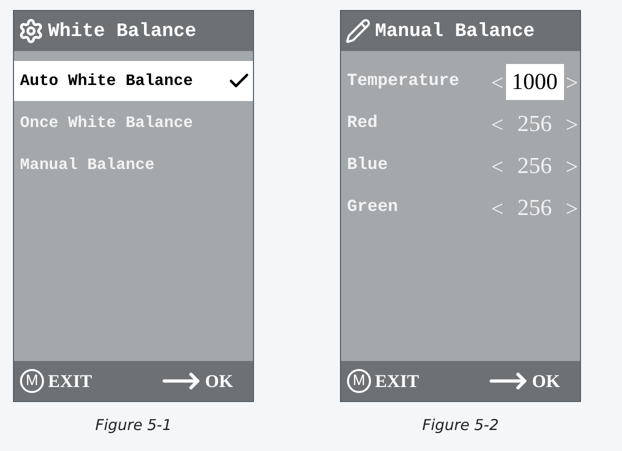 This screenshot has width=622, height=451. Describe the element at coordinates (122, 31) in the screenshot. I see `screen-title: White Balance` at that location.